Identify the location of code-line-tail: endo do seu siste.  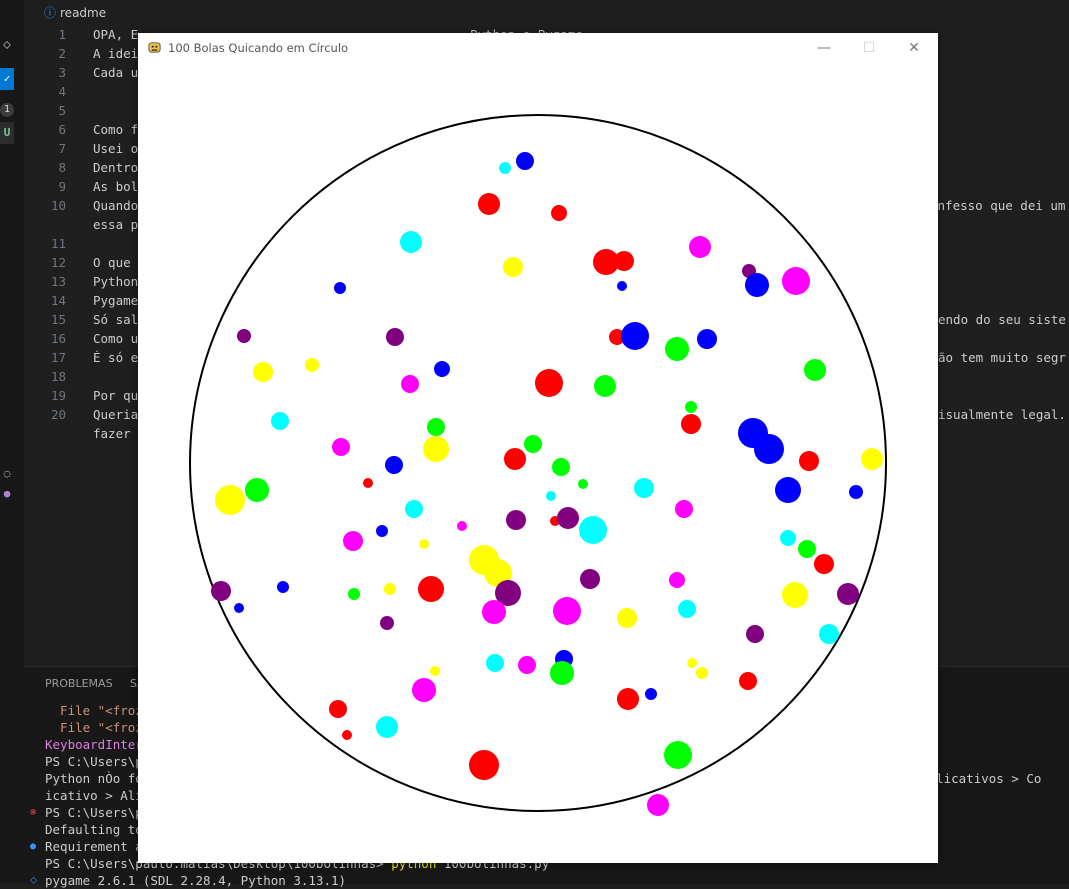
(1002, 319).